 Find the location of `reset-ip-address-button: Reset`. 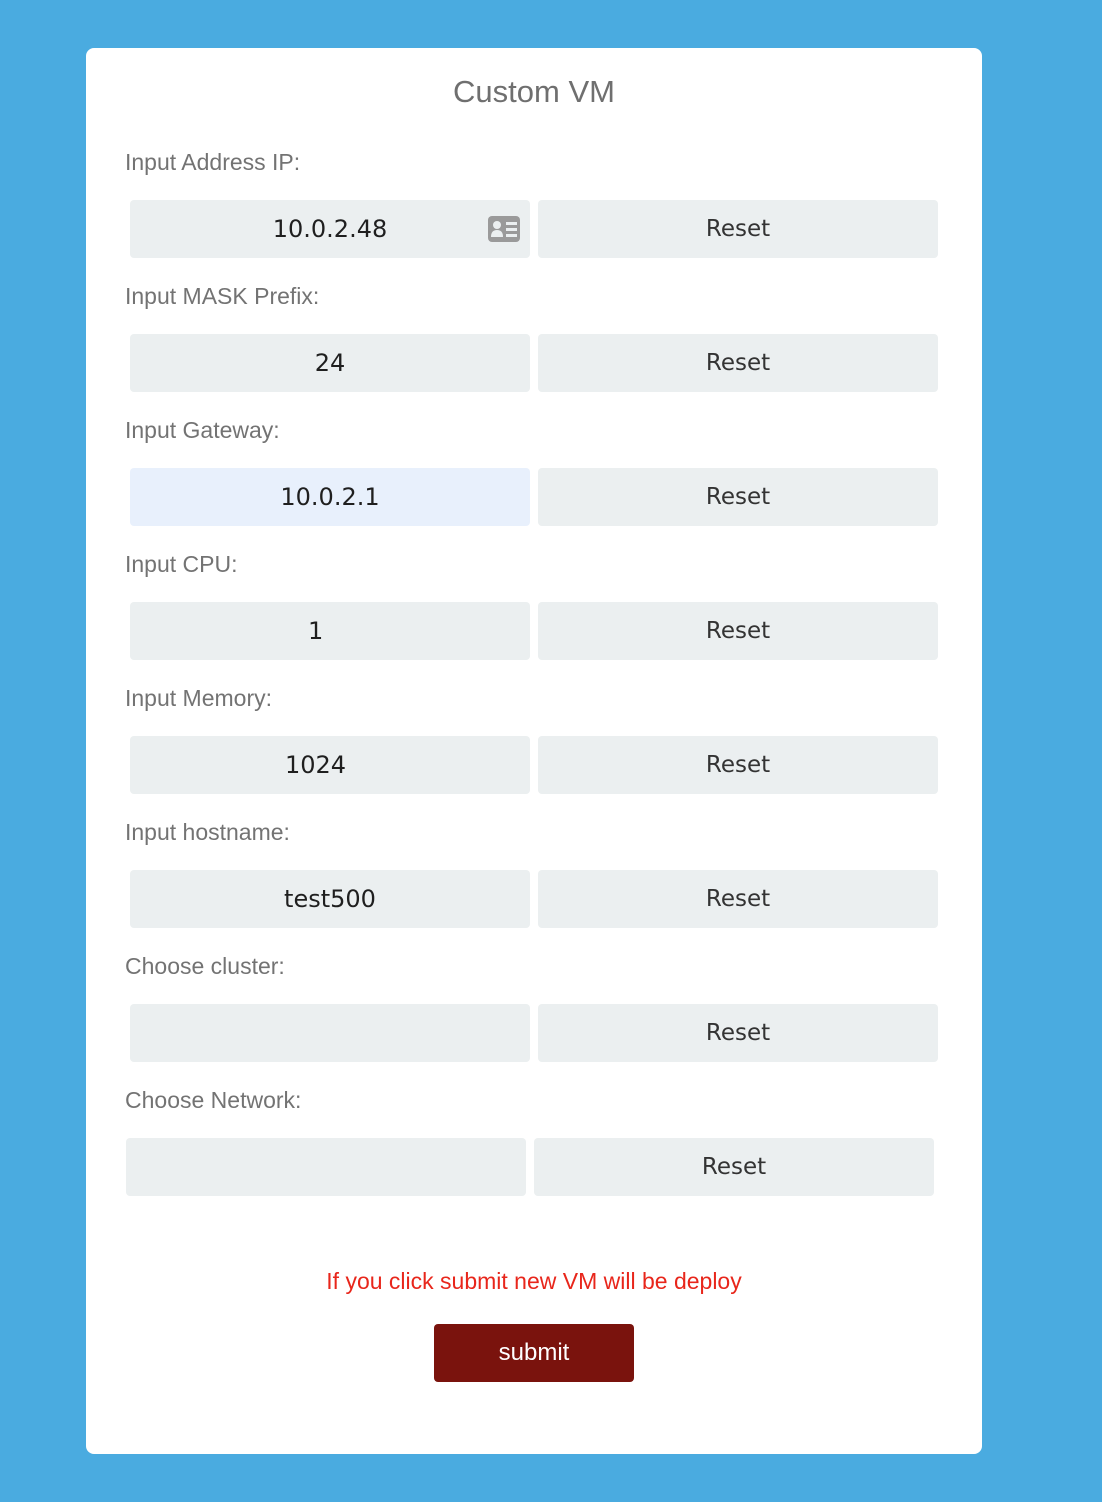

reset-ip-address-button: Reset is located at coordinates (738, 229).